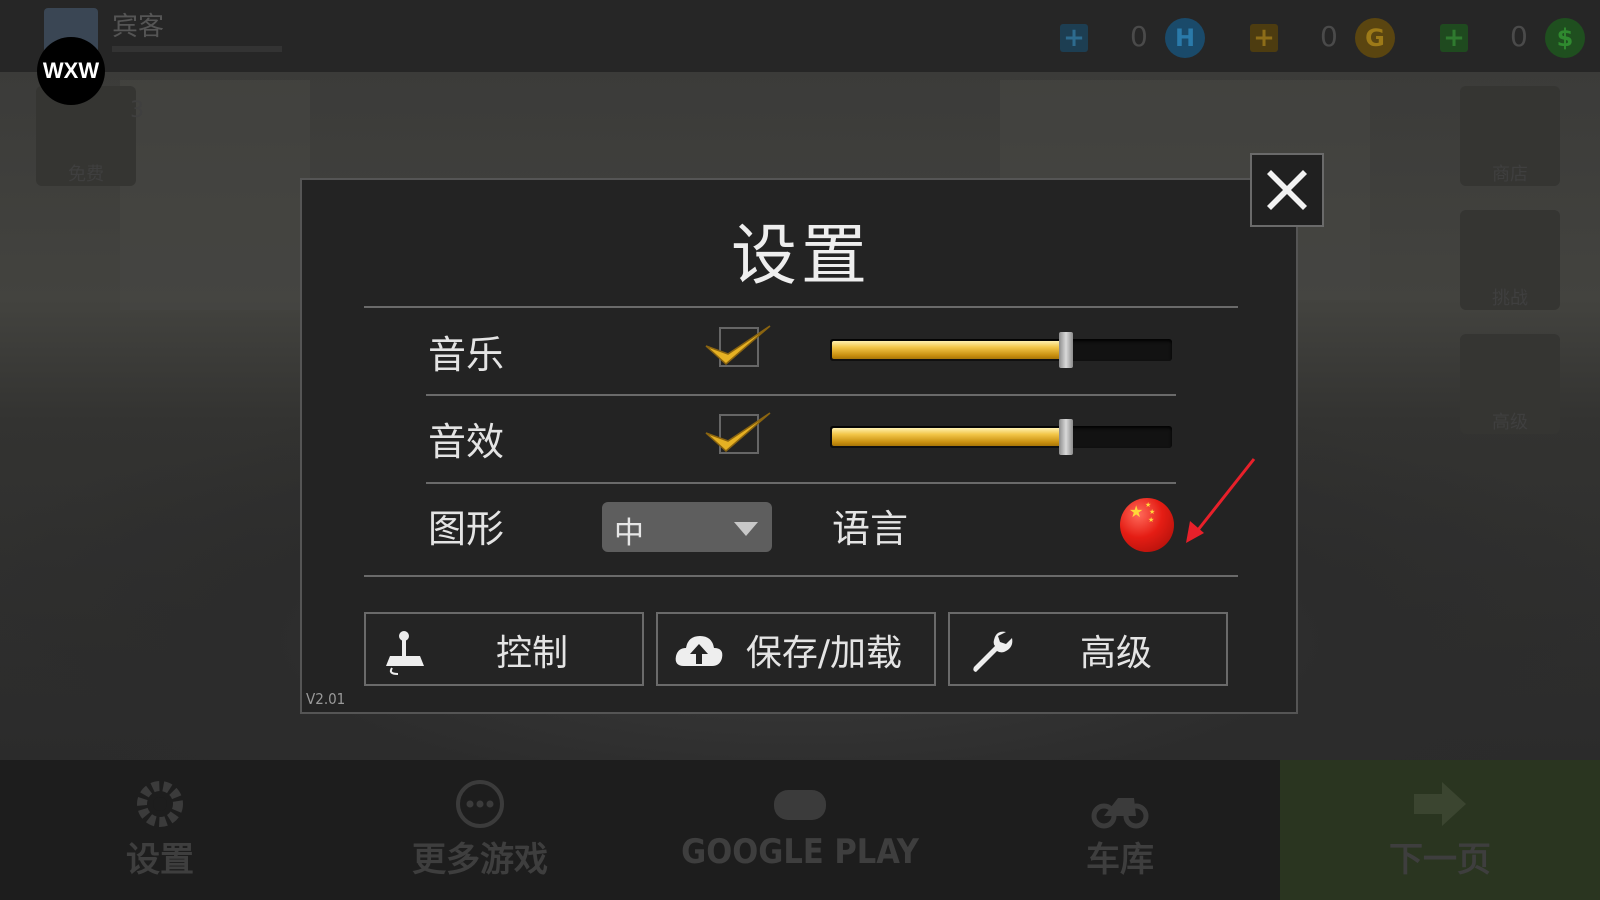 The width and height of the screenshot is (1600, 900). Describe the element at coordinates (800, 36) in the screenshot. I see `top-bar: 宾客 + 0 H + 0 G + 0 $` at that location.